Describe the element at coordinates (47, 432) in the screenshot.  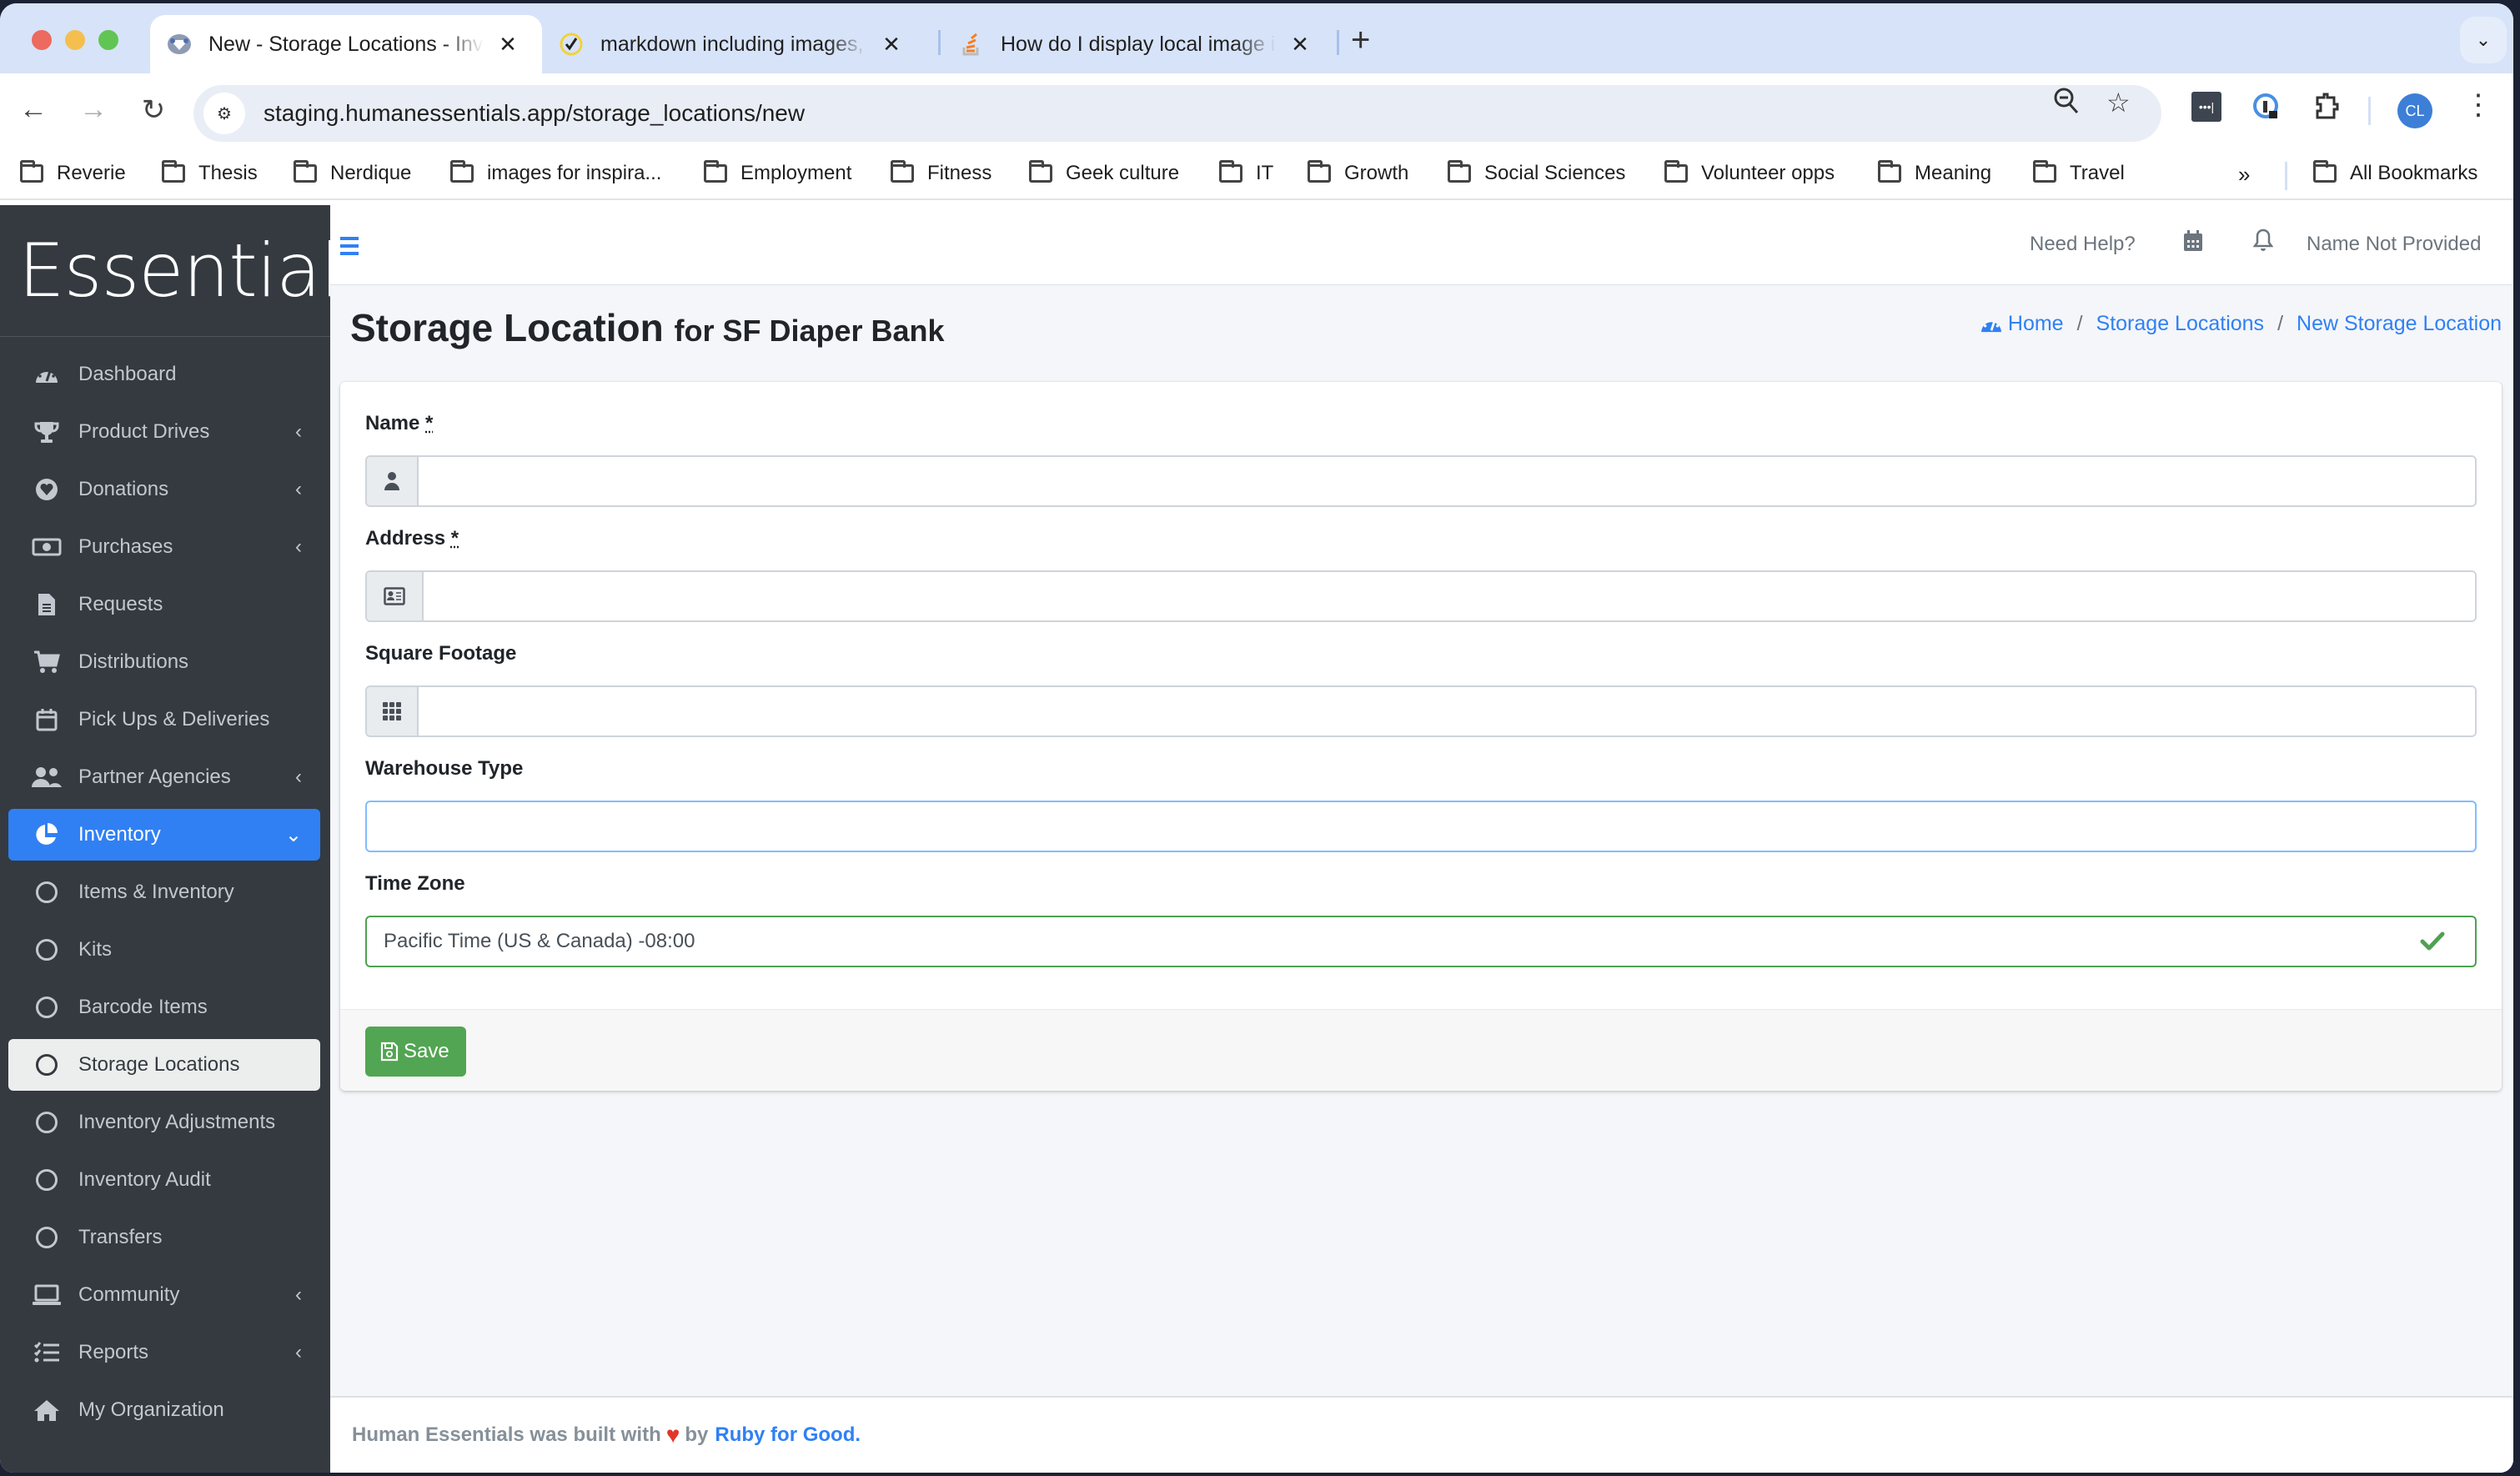
I see `trophy-icon` at that location.